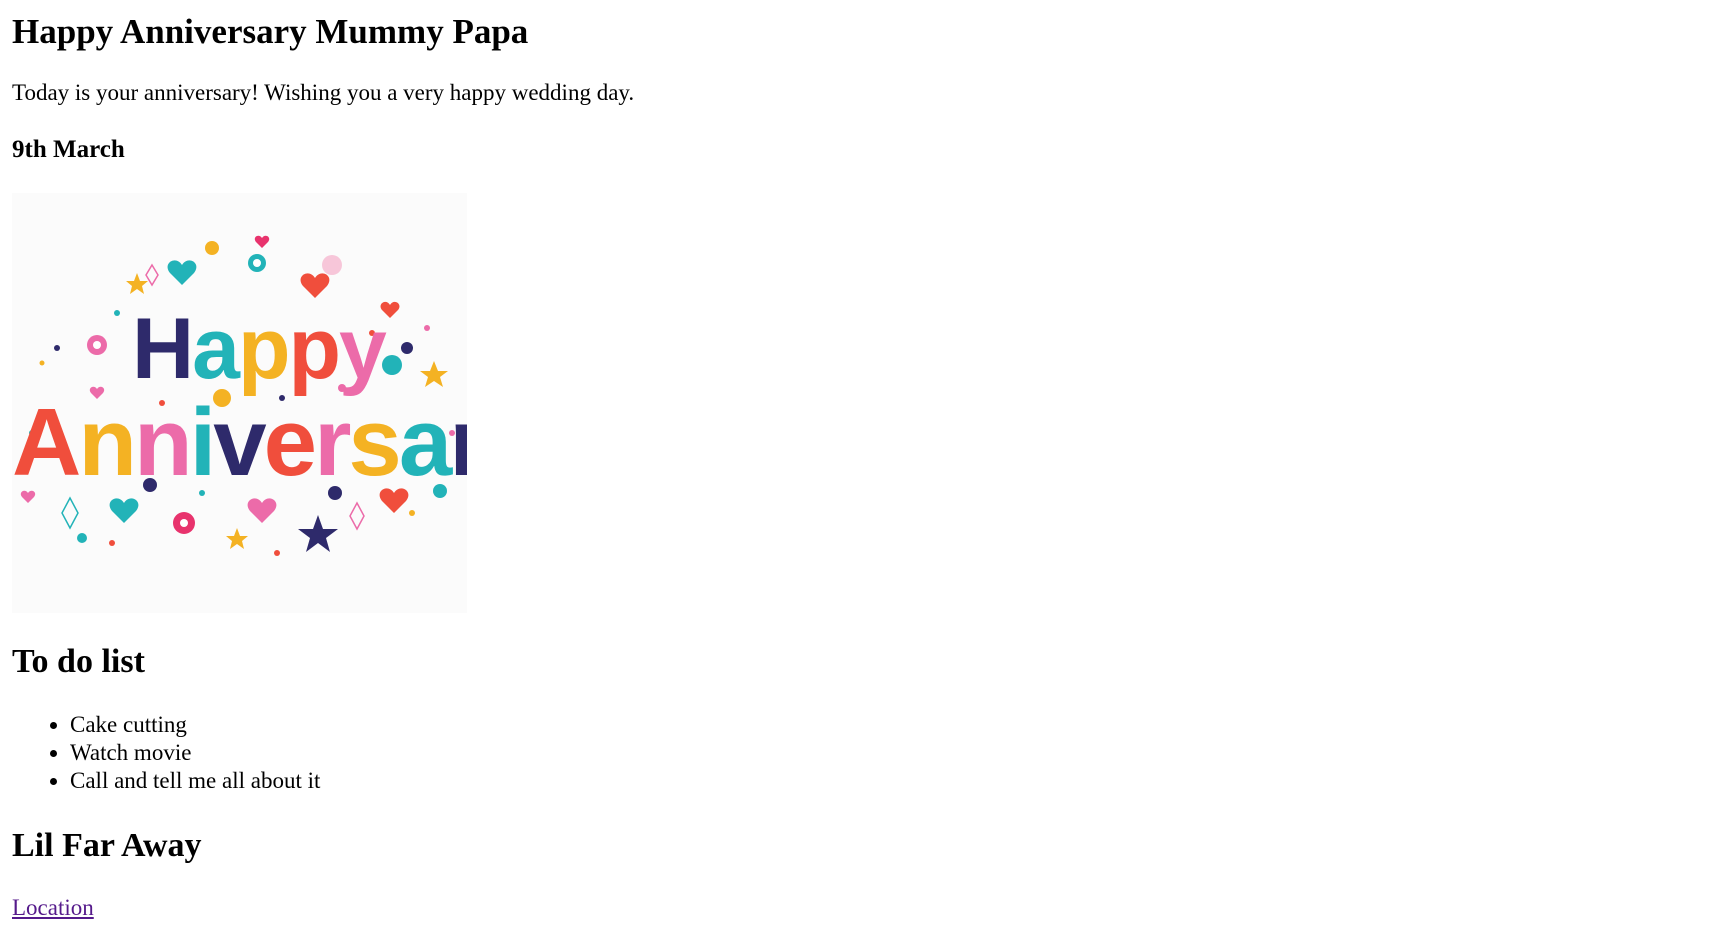  I want to click on happy-word: Happy, so click(259, 349).